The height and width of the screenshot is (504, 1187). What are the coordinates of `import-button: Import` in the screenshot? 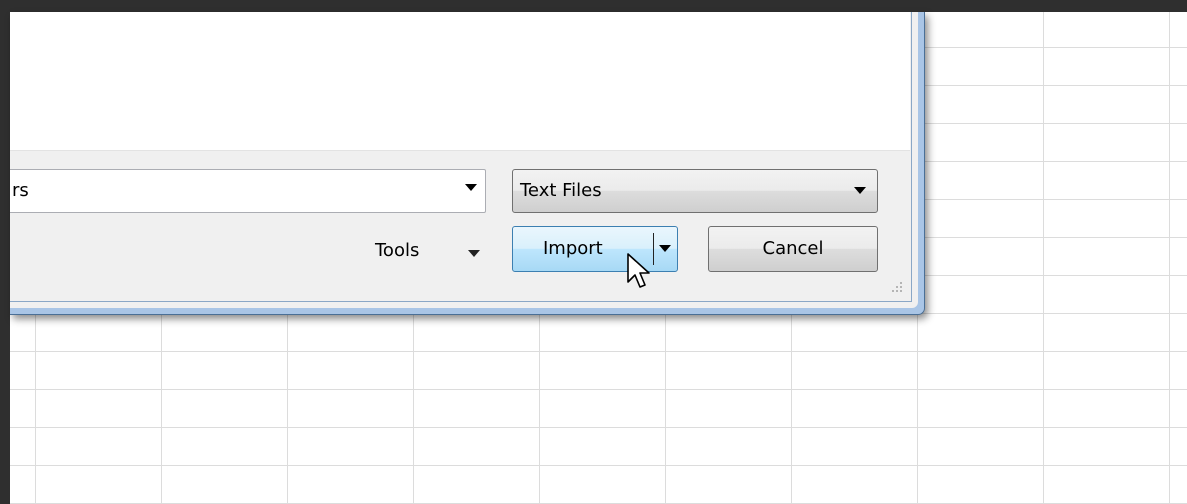 It's located at (595, 249).